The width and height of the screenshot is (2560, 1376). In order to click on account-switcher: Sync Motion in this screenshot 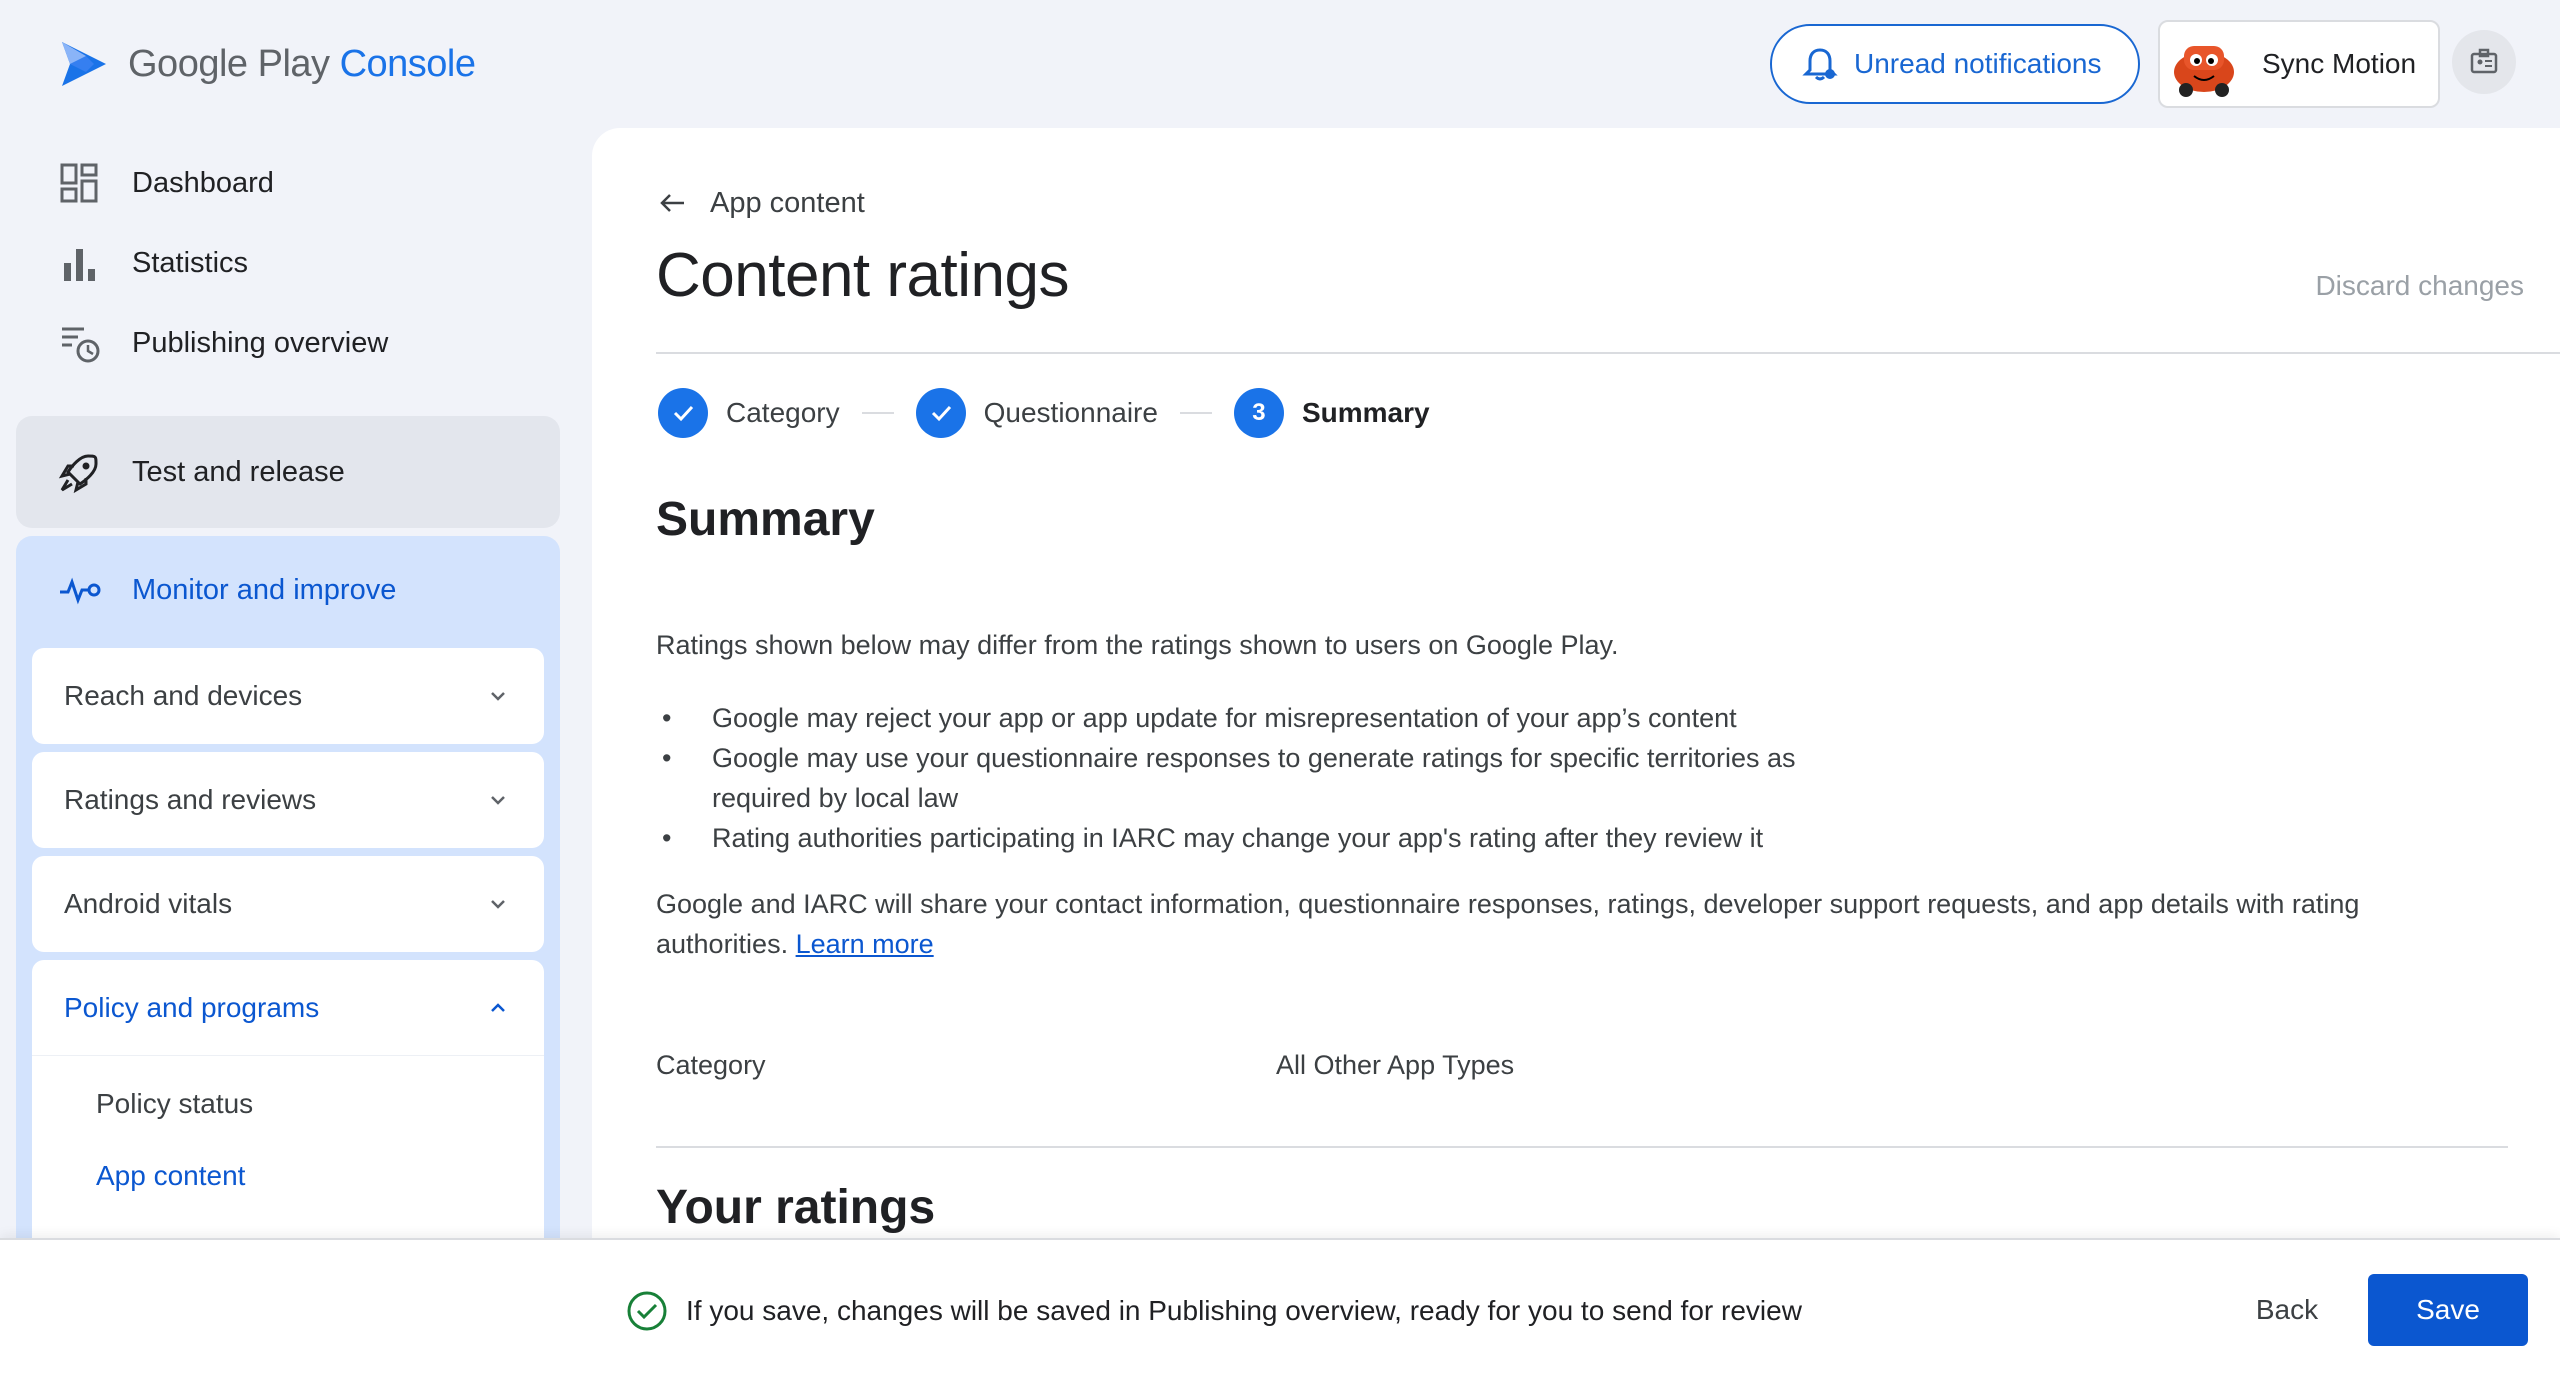, I will do `click(2299, 64)`.